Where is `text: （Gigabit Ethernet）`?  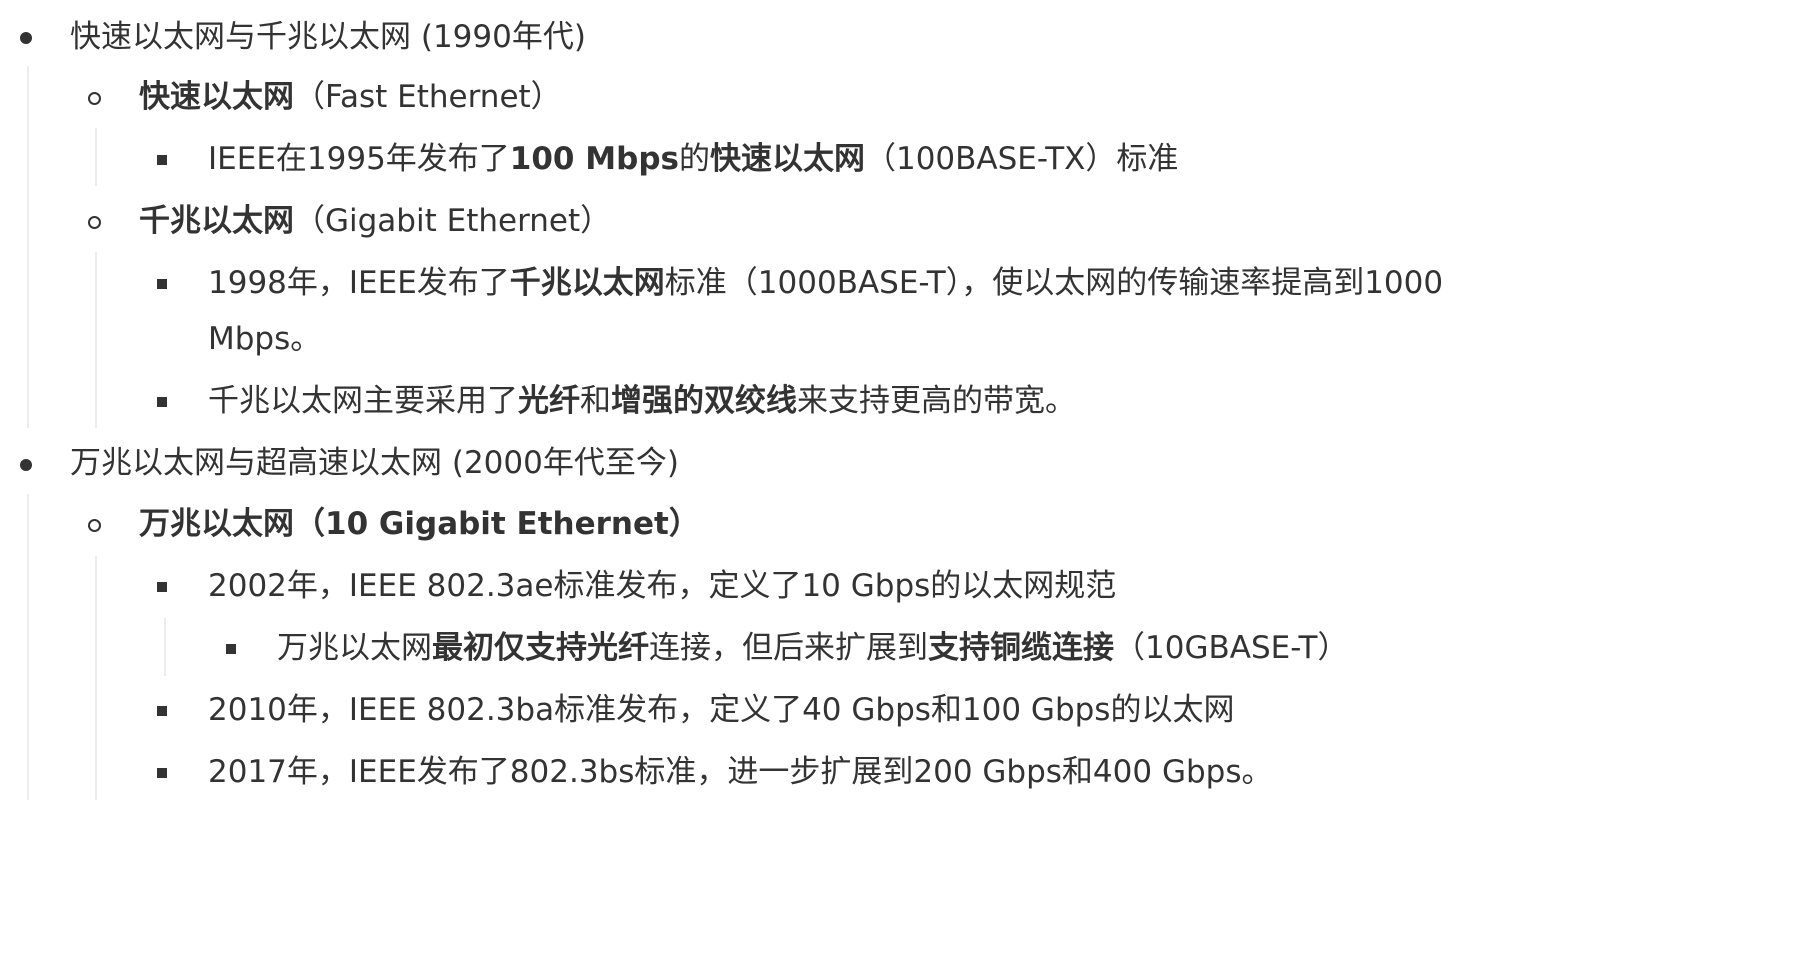
text: （Gigabit Ethernet） is located at coordinates (453, 221).